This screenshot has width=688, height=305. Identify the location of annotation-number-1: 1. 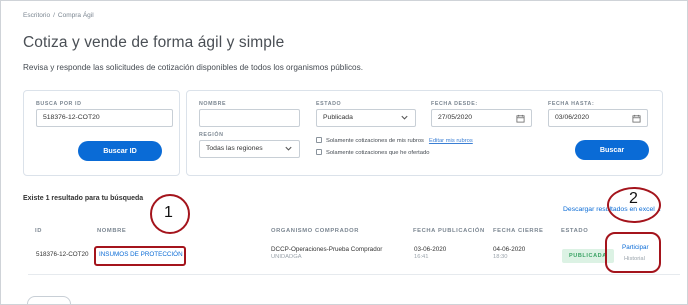
(168, 212).